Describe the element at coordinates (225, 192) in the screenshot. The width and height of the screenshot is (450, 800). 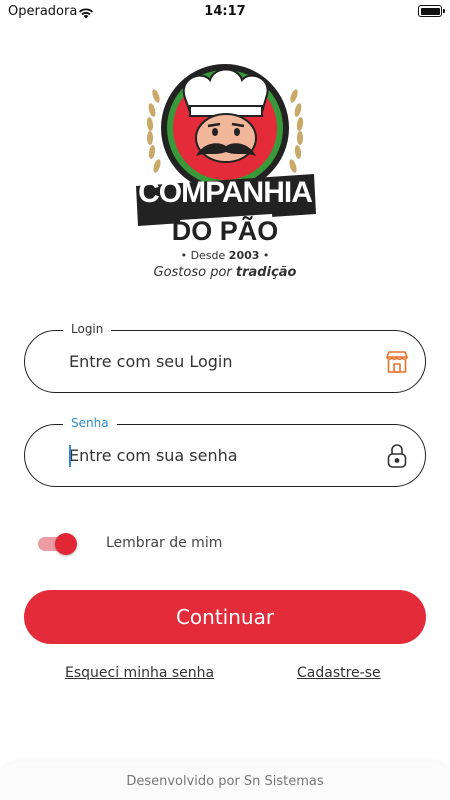
I see `logo-title-line1: COMPANHIA` at that location.